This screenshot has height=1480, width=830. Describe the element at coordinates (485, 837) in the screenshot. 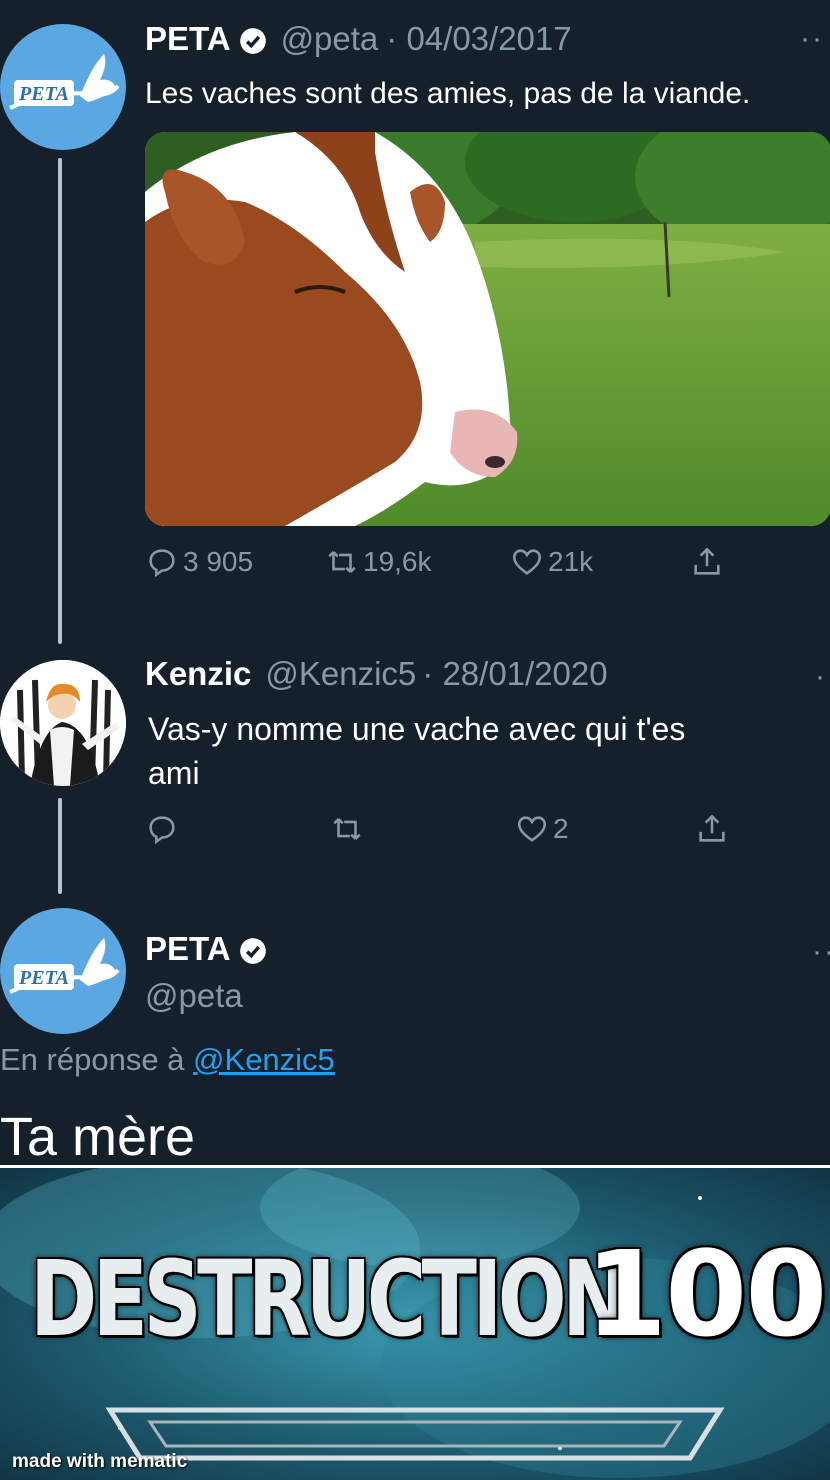

I see `tweet-2-actions: 2` at that location.